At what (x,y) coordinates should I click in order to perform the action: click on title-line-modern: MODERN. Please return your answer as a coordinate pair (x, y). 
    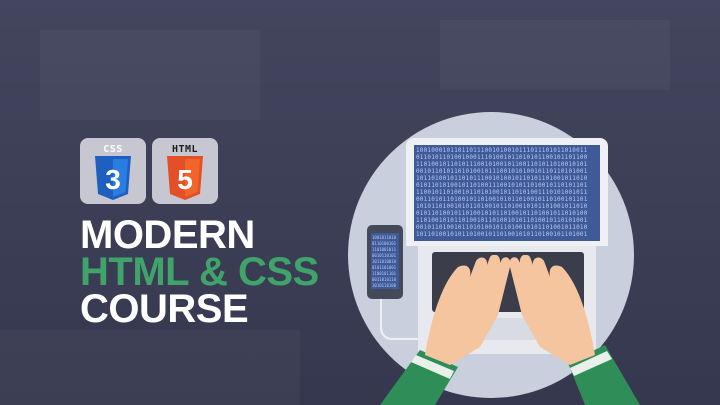
    Looking at the image, I should click on (167, 235).